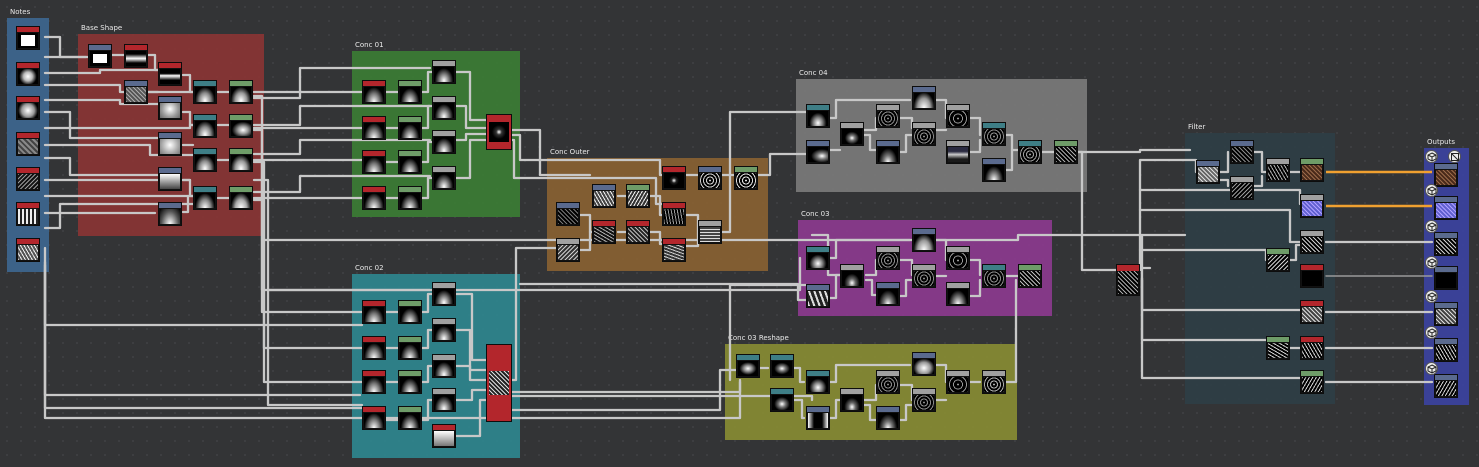  What do you see at coordinates (924, 364) in the screenshot?
I see `node-reshape-f1` at bounding box center [924, 364].